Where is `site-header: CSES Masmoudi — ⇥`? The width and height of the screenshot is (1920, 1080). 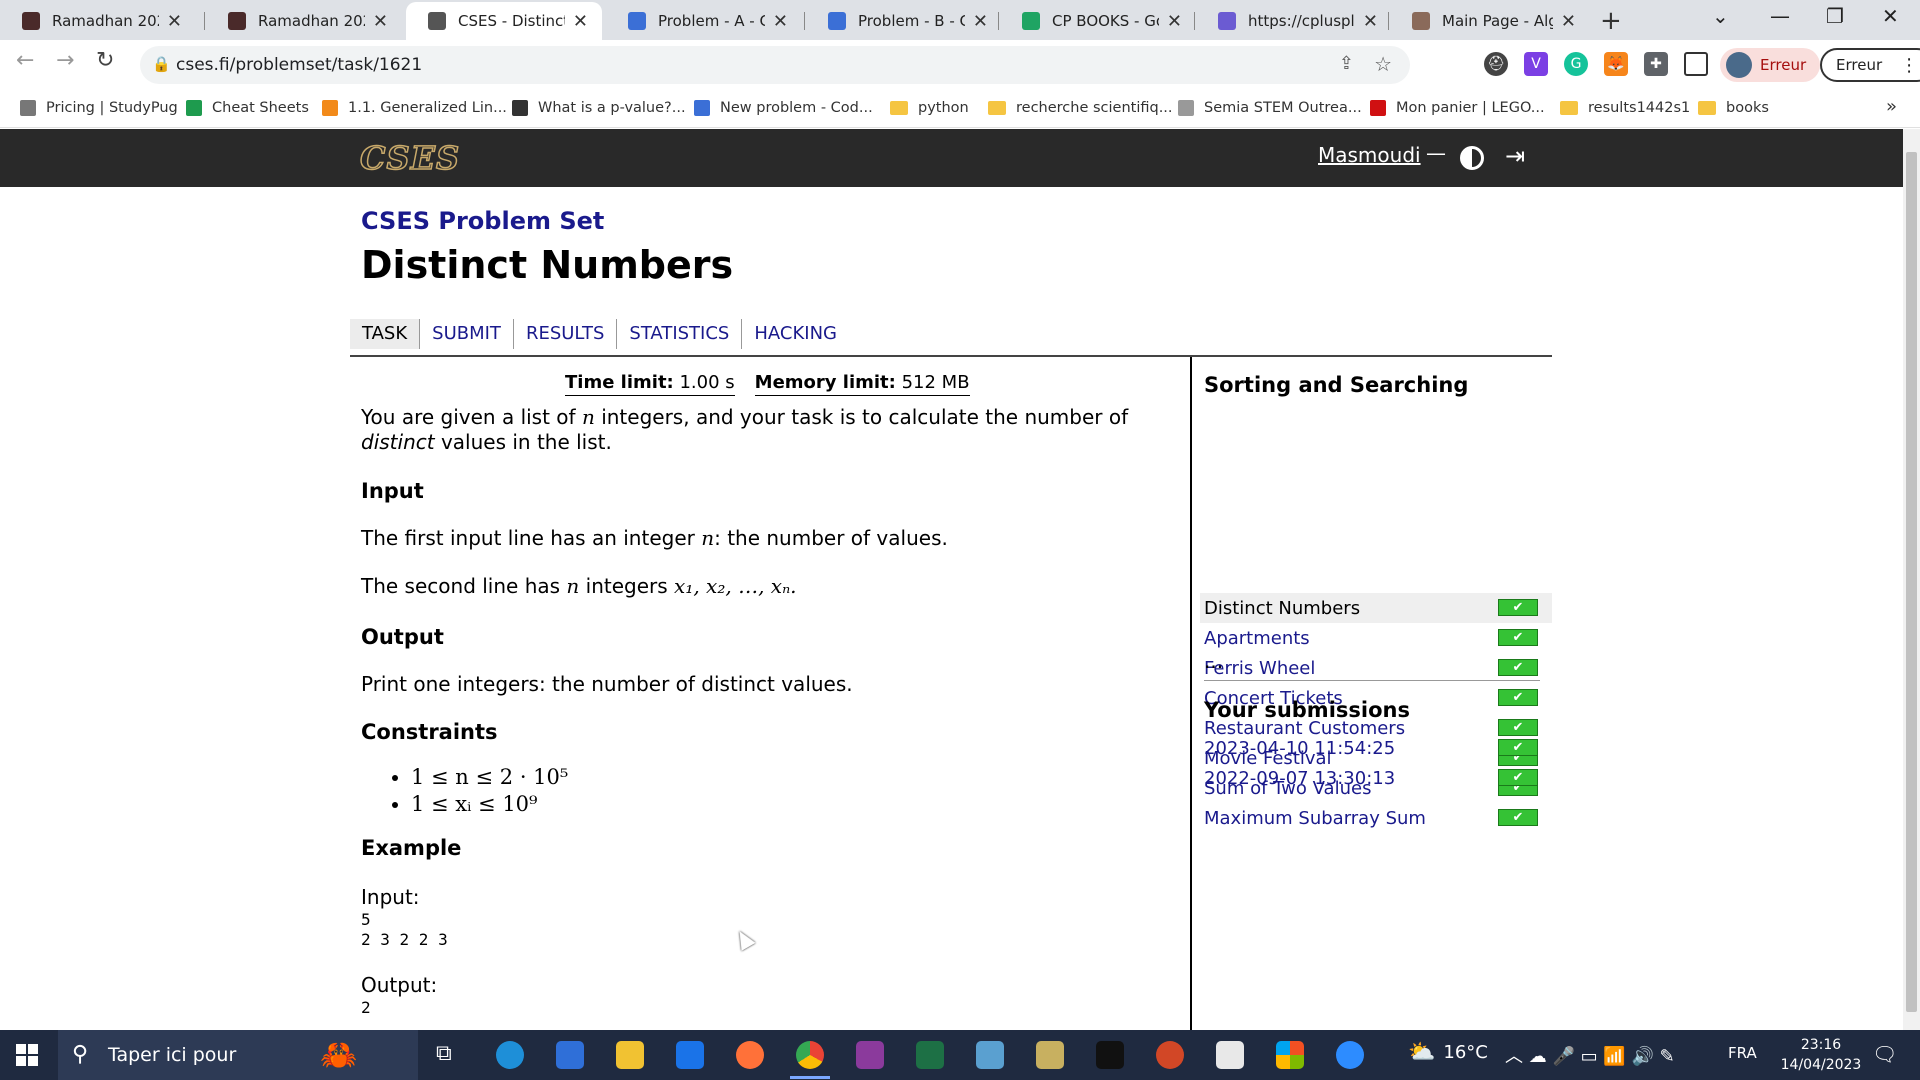
site-header: CSES Masmoudi — ⇥ is located at coordinates (951, 158).